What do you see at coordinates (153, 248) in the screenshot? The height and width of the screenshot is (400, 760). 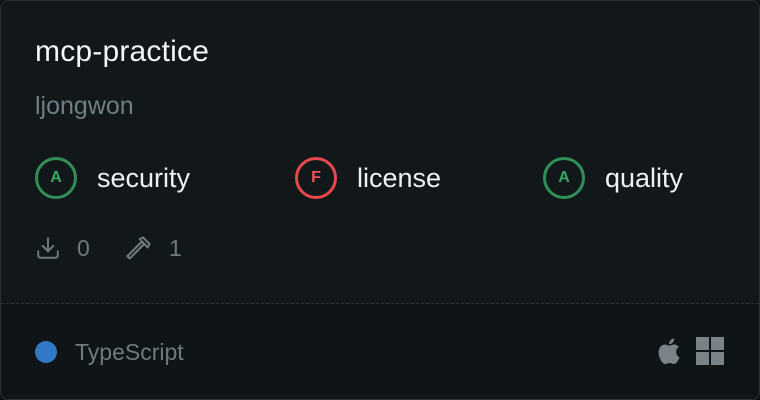 I see `tools-stat: 1` at bounding box center [153, 248].